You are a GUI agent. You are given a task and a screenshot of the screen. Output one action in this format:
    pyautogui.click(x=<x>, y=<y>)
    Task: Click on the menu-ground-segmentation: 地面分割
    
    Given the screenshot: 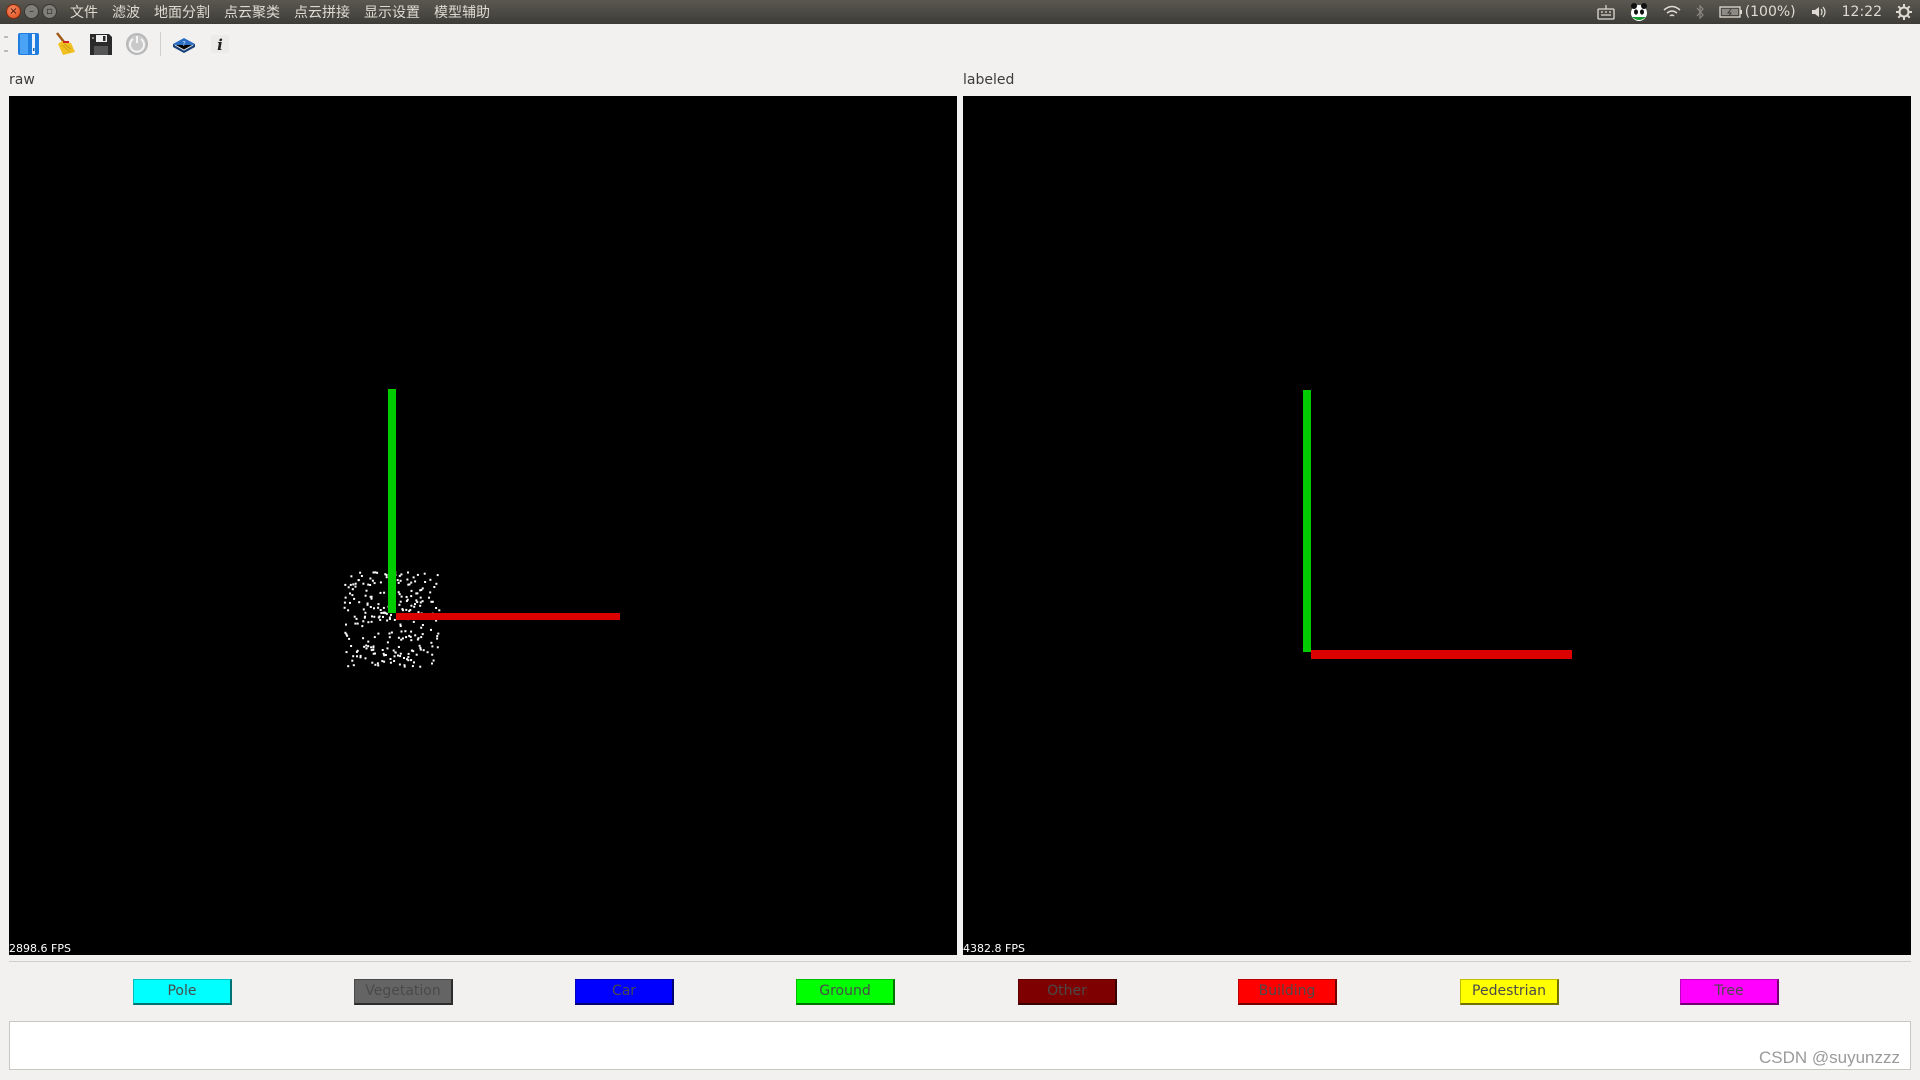 What is the action you would take?
    pyautogui.click(x=182, y=12)
    